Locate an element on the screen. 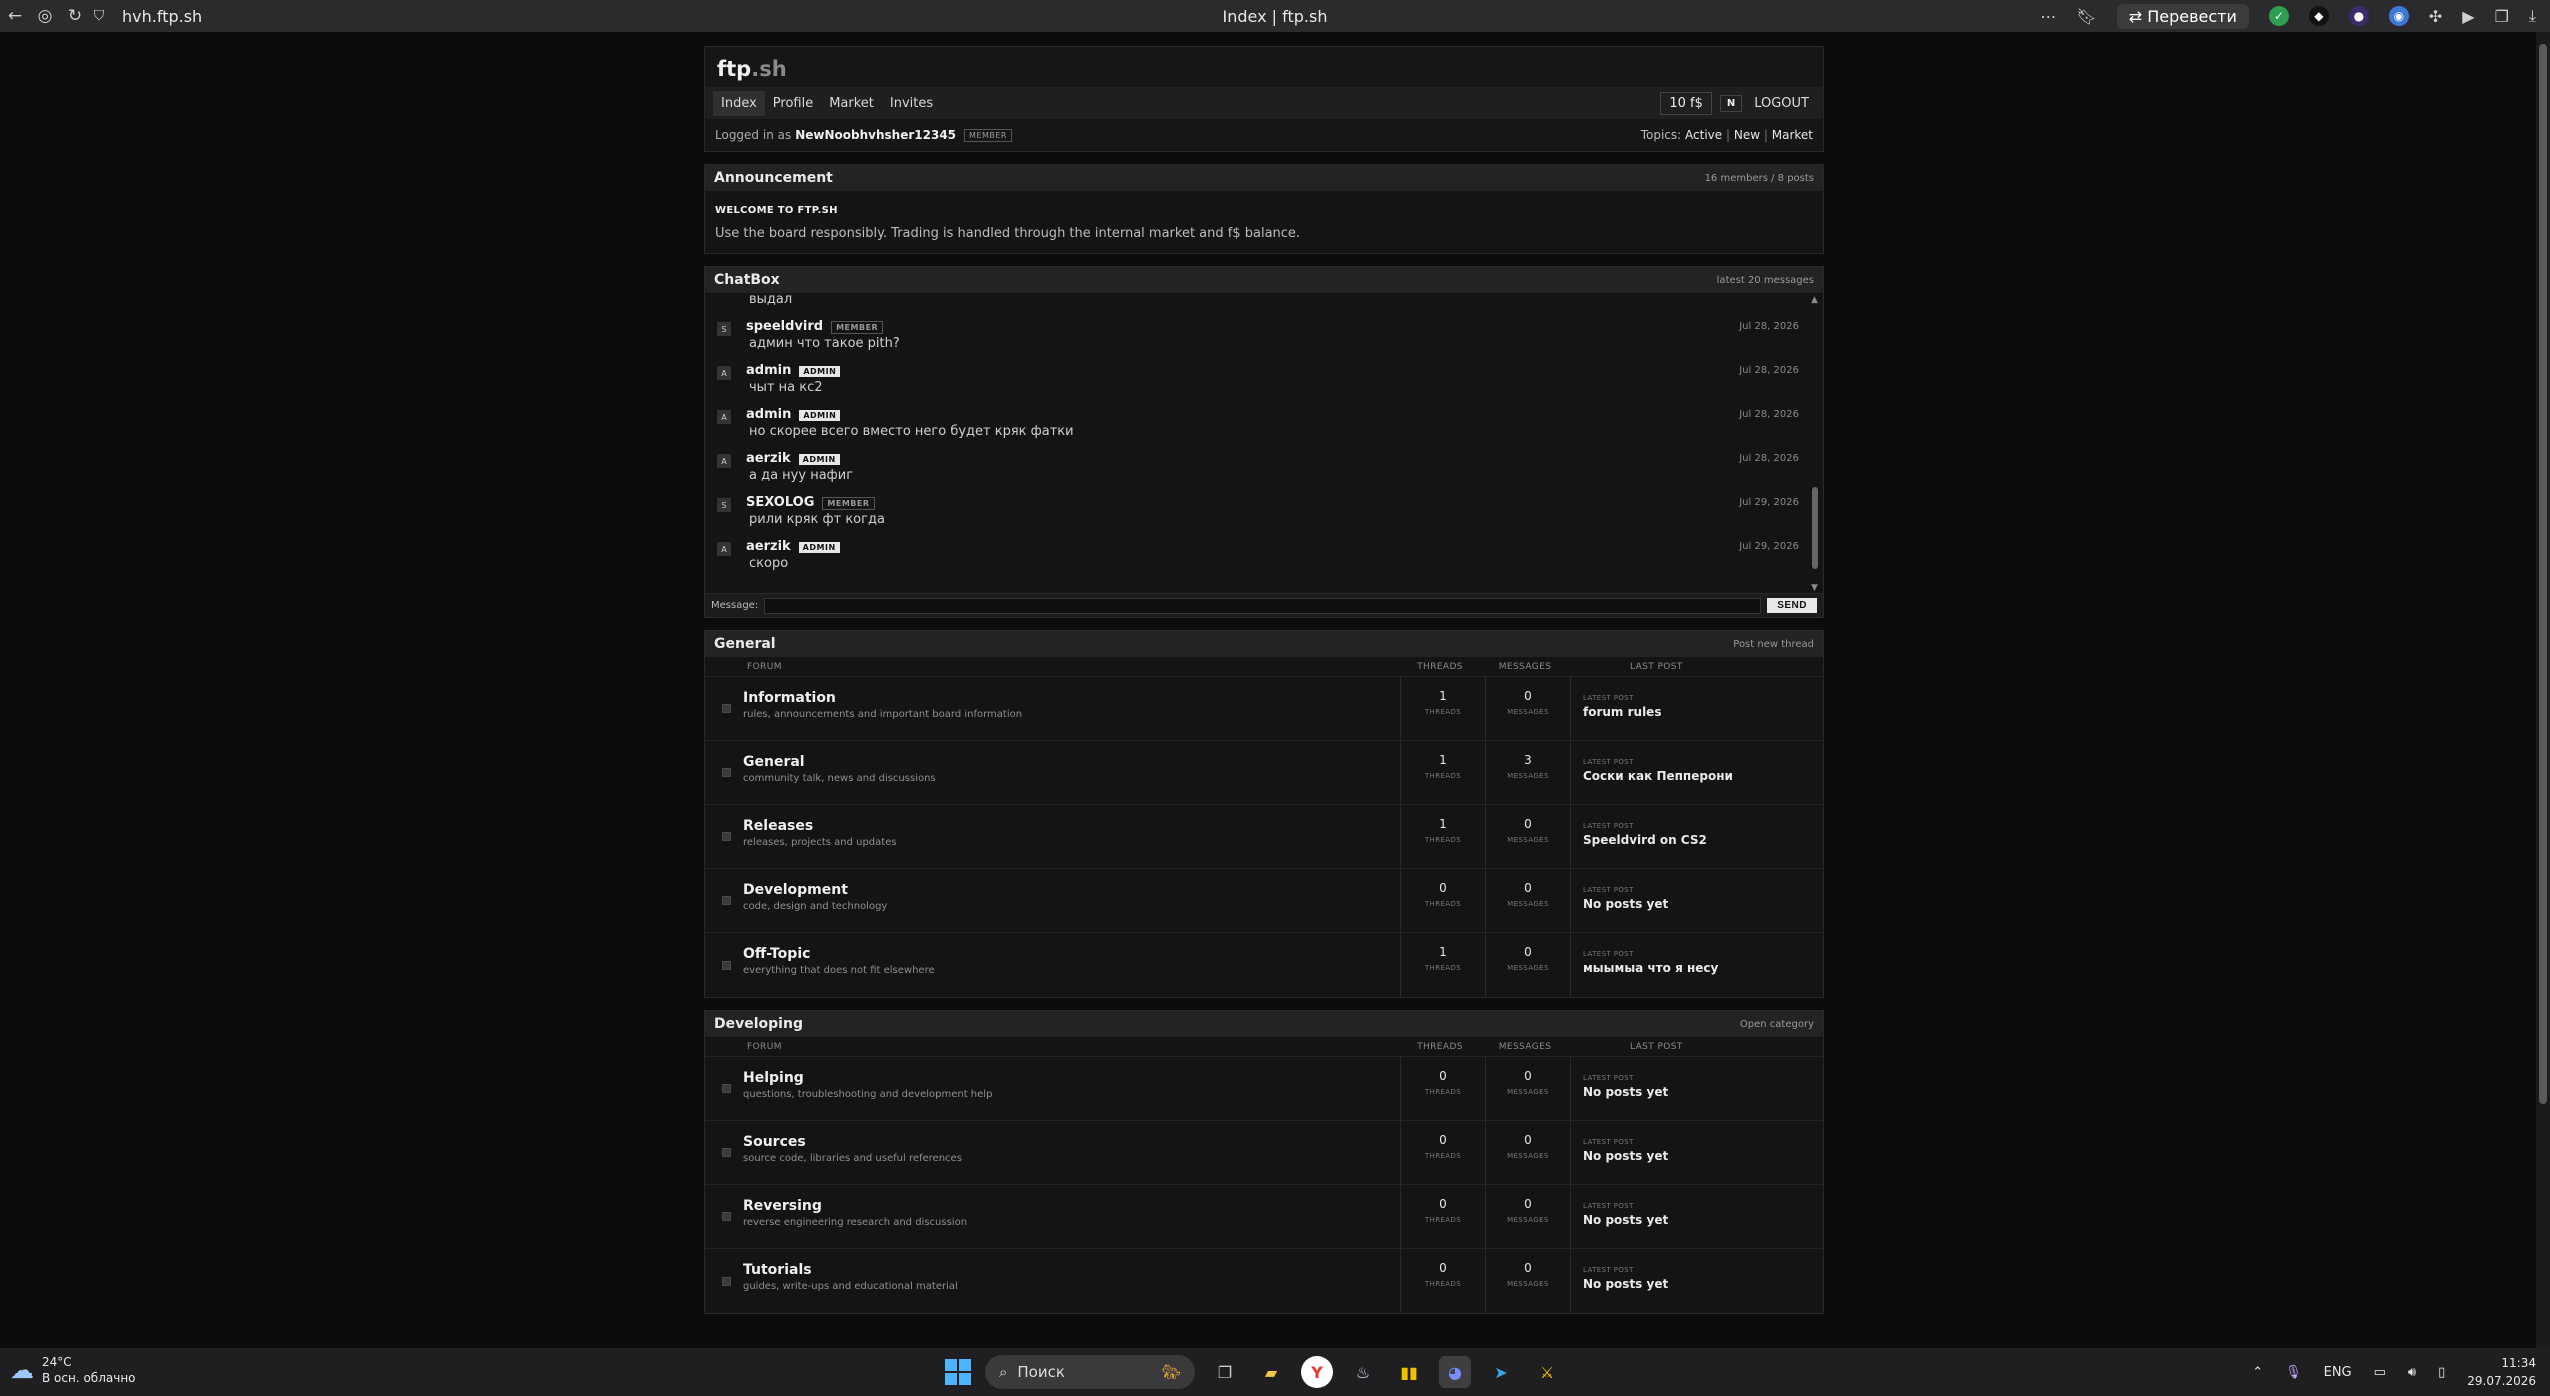 This screenshot has height=1396, width=2550. steam-icon: ♨ is located at coordinates (1363, 1372).